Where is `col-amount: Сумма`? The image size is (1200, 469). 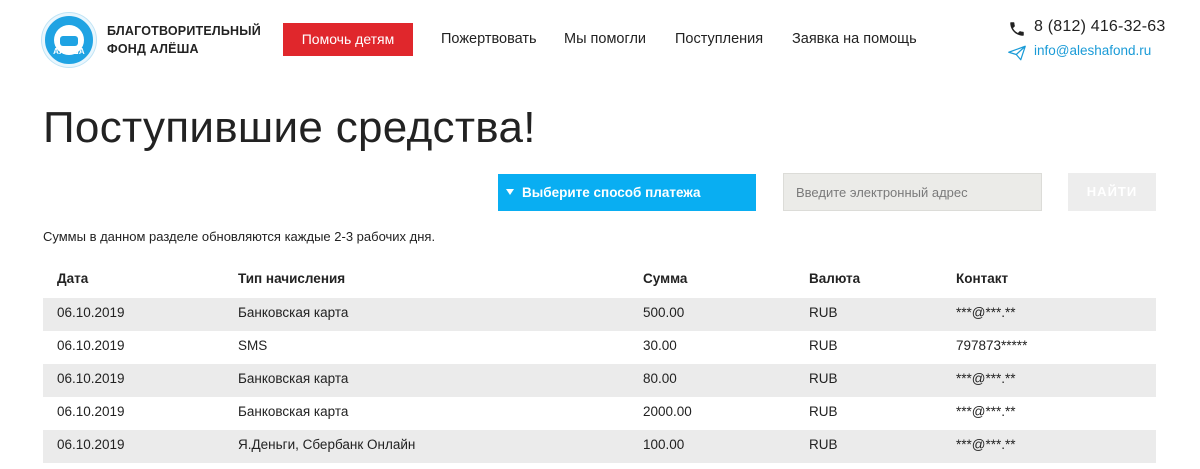
col-amount: Сумма is located at coordinates (665, 278).